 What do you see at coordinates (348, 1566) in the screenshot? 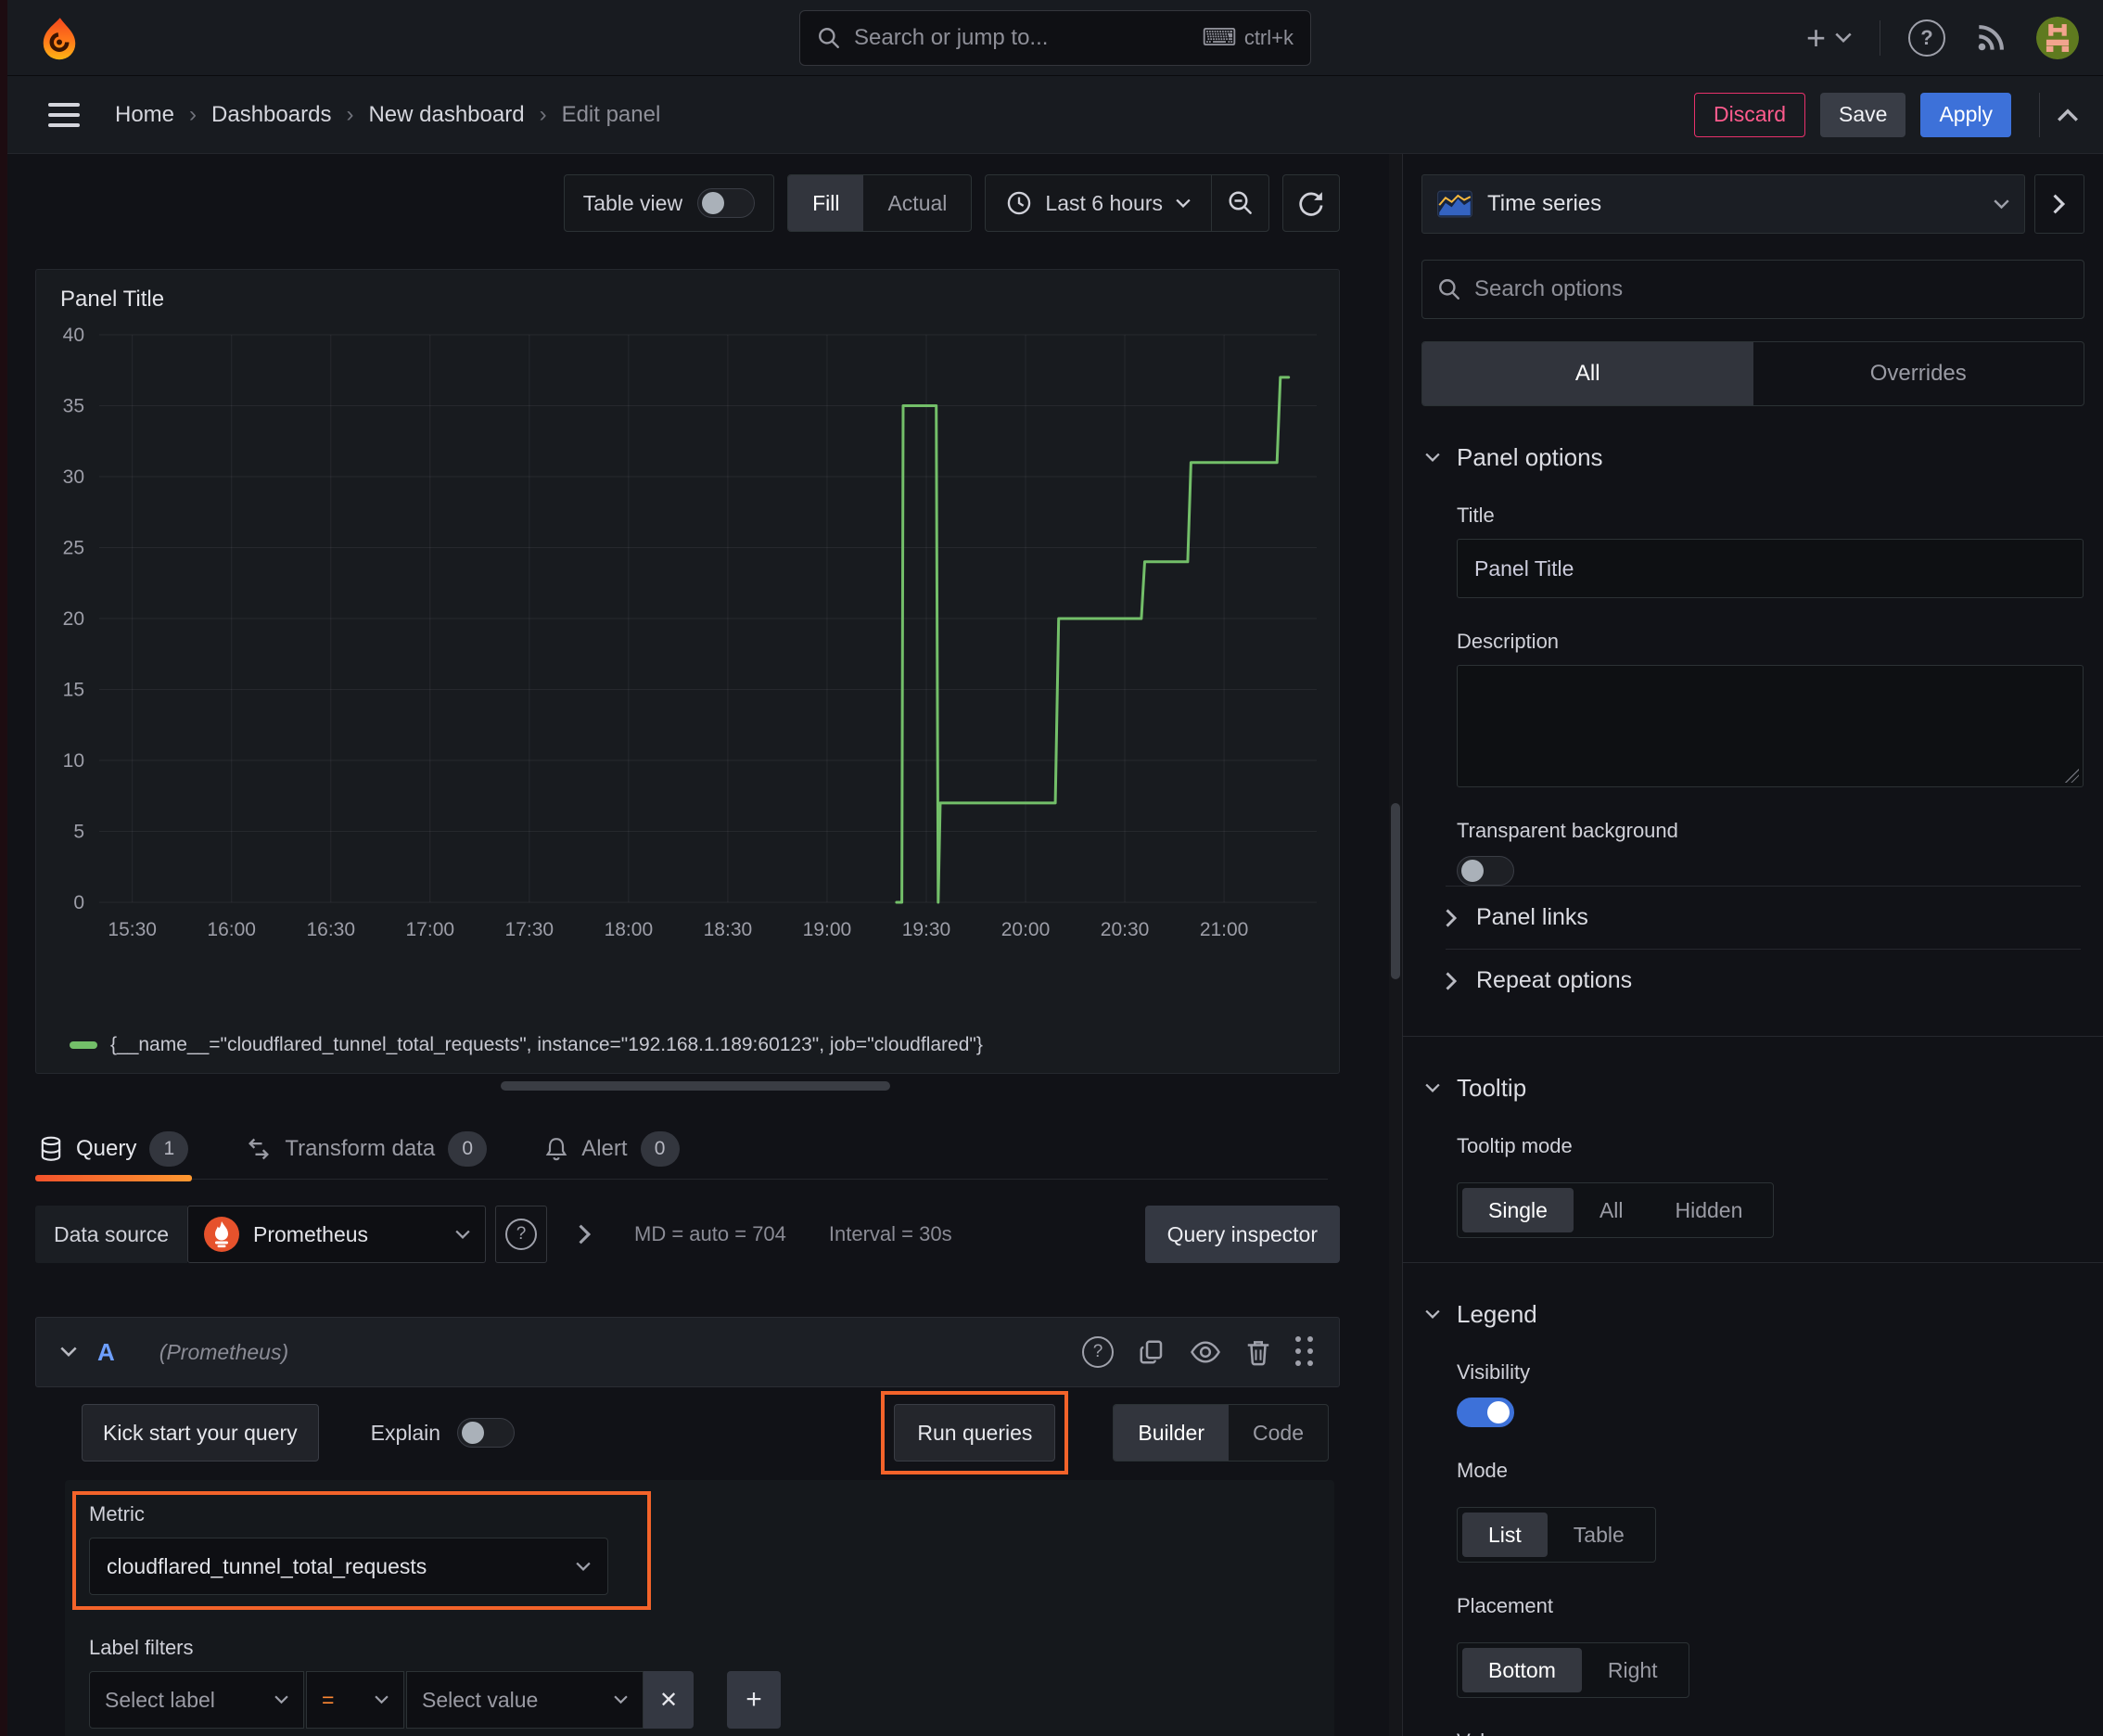
I see `metric-select: cloudflared_tunnel_total_requests` at bounding box center [348, 1566].